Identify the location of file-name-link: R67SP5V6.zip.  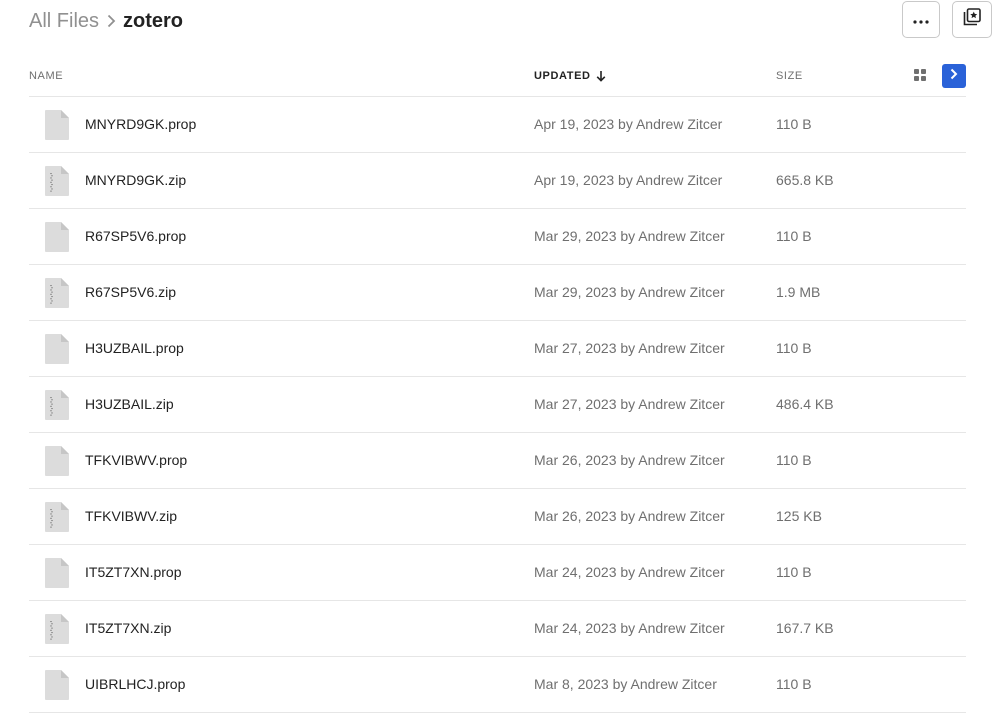
(130, 292).